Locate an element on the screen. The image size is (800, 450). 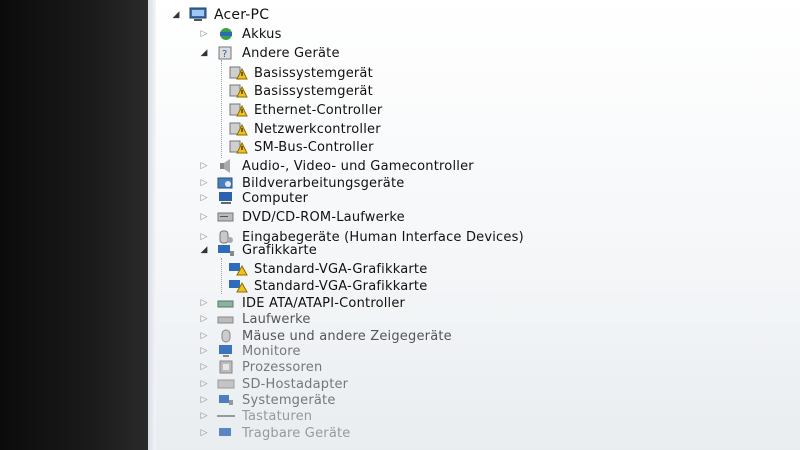
tree-item-label: Akkus is located at coordinates (262, 34).